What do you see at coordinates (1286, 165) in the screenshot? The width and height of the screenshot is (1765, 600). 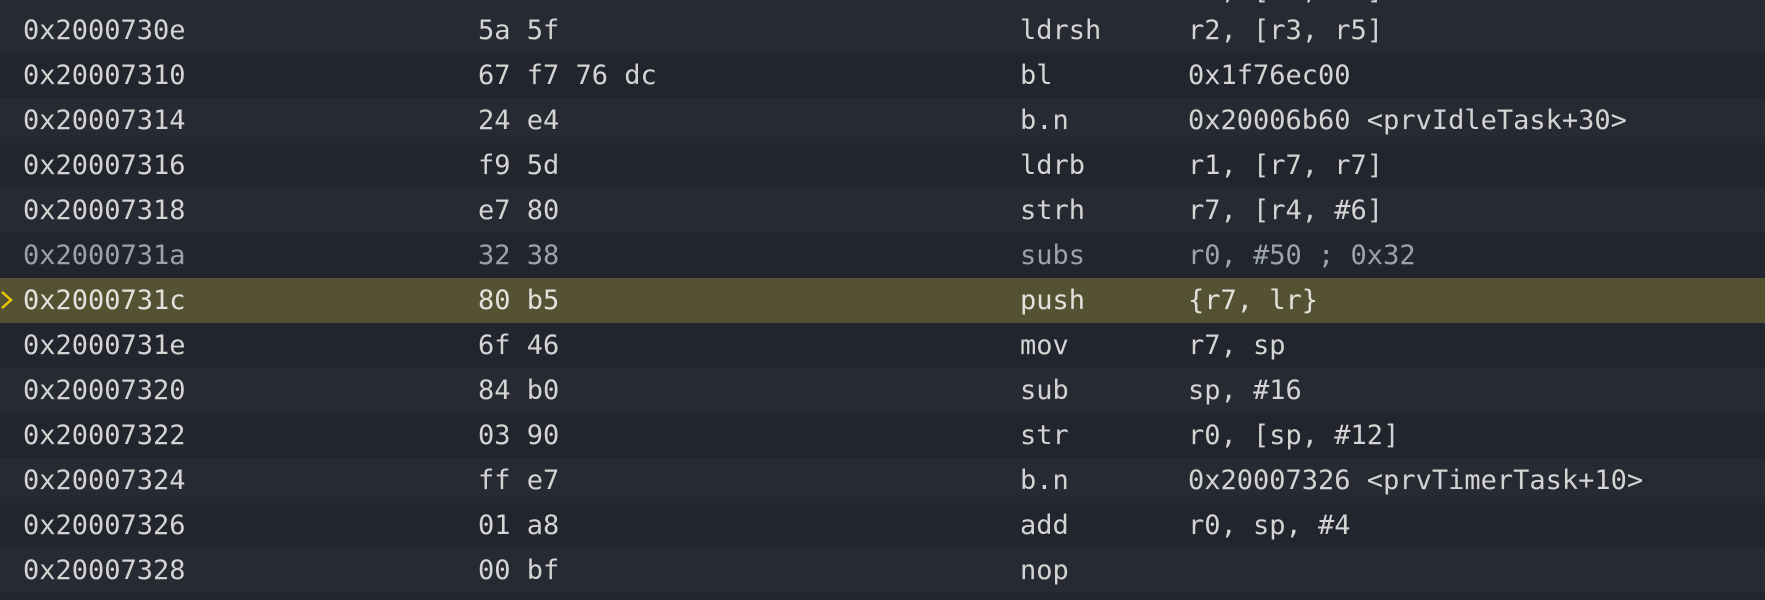 I see `instruction-operands: r1, [r7, r7]` at bounding box center [1286, 165].